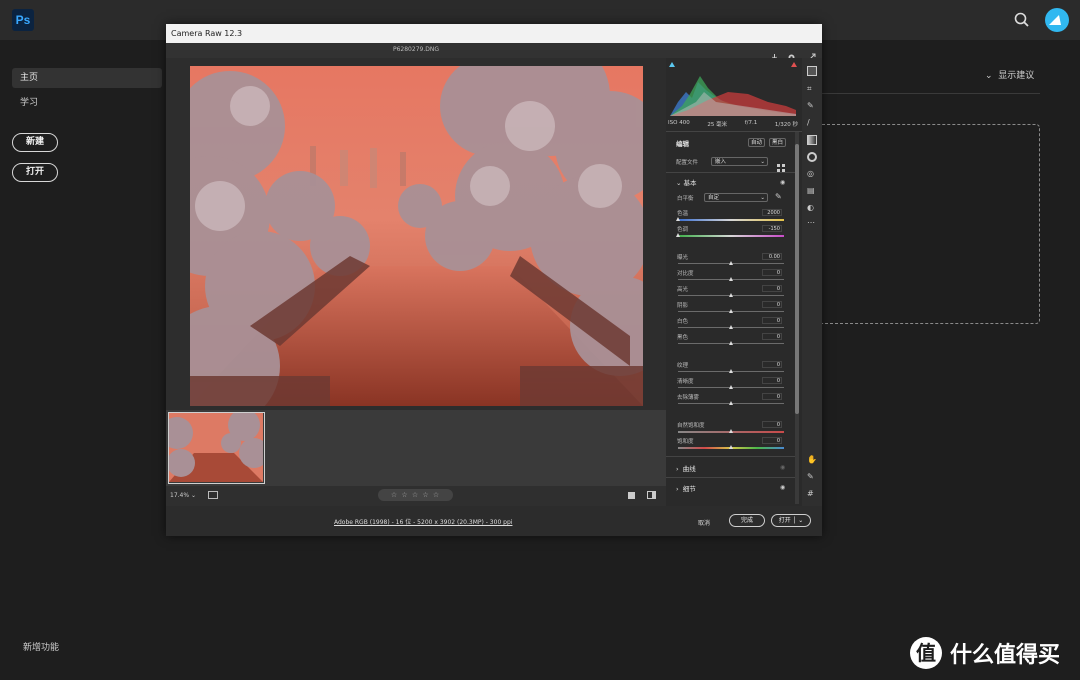  What do you see at coordinates (687, 163) in the screenshot?
I see `profile-label: 配置文件` at bounding box center [687, 163].